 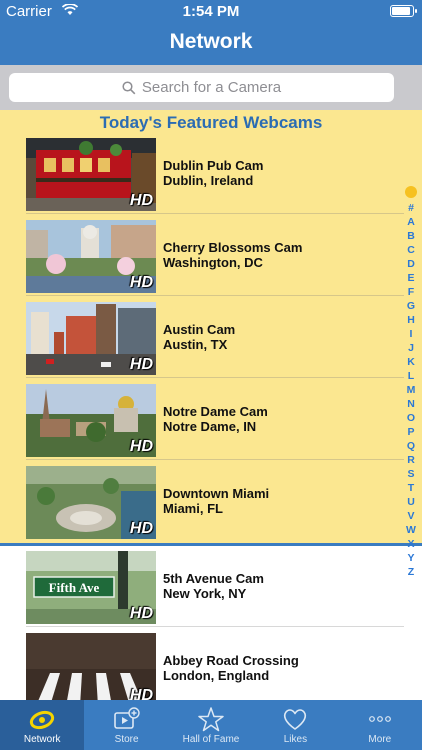 I want to click on cam-name: Notre Dame Cam, so click(x=215, y=411).